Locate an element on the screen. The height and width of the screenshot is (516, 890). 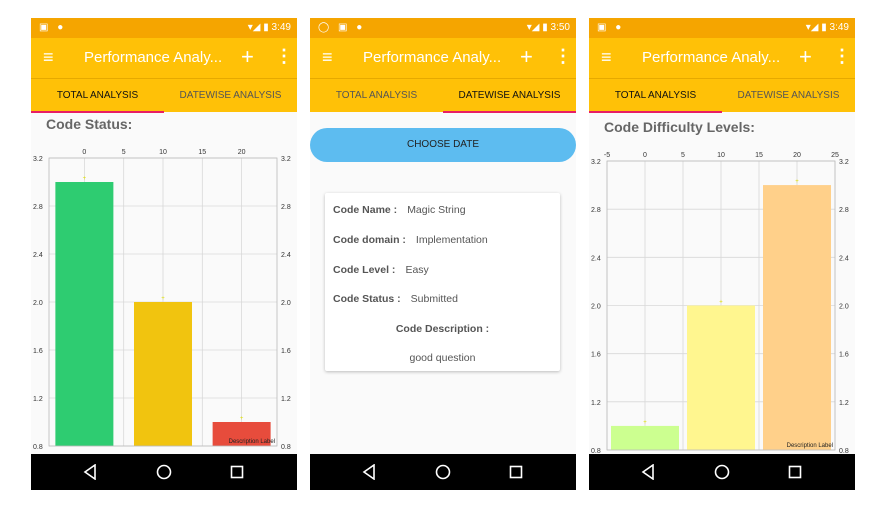
code-description-value: good question is located at coordinates (442, 358).